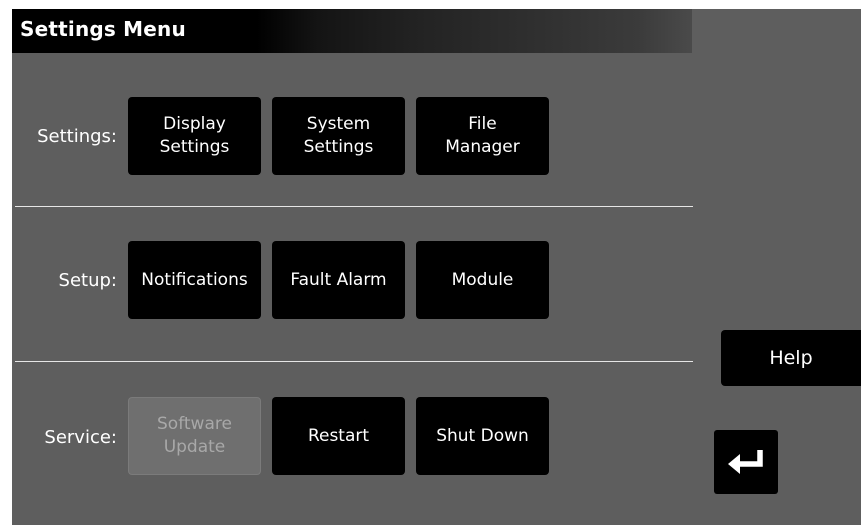 This screenshot has height=525, width=861. What do you see at coordinates (354, 206) in the screenshot?
I see `section-divider-top` at bounding box center [354, 206].